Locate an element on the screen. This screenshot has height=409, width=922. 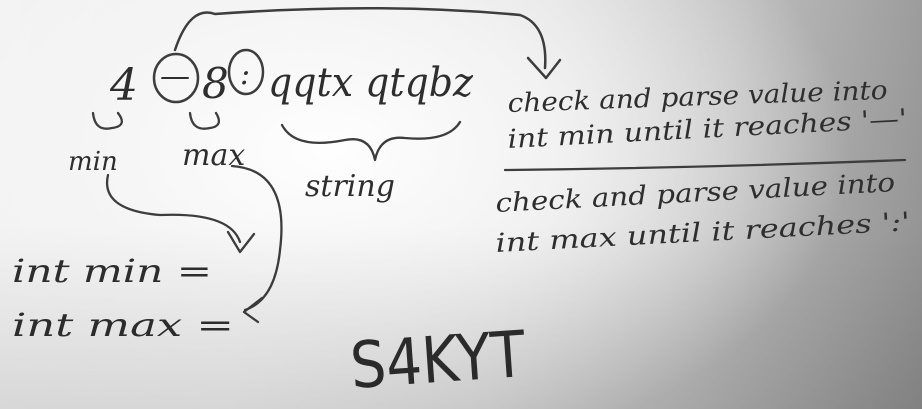
min-arrow is located at coordinates (107, 120).